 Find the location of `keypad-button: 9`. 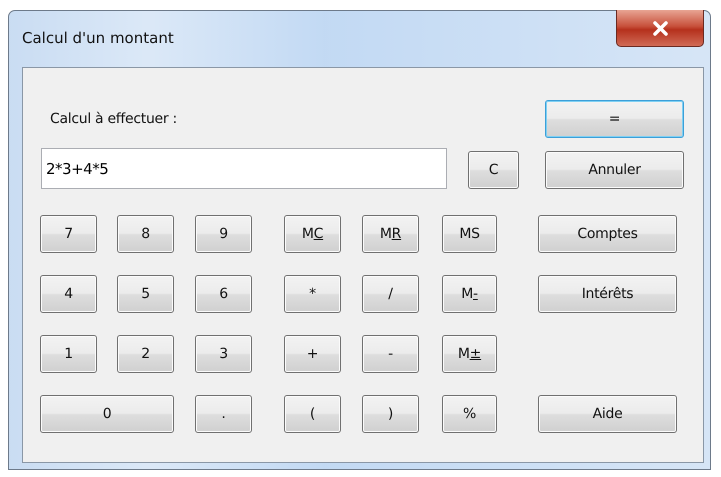

keypad-button: 9 is located at coordinates (223, 234).